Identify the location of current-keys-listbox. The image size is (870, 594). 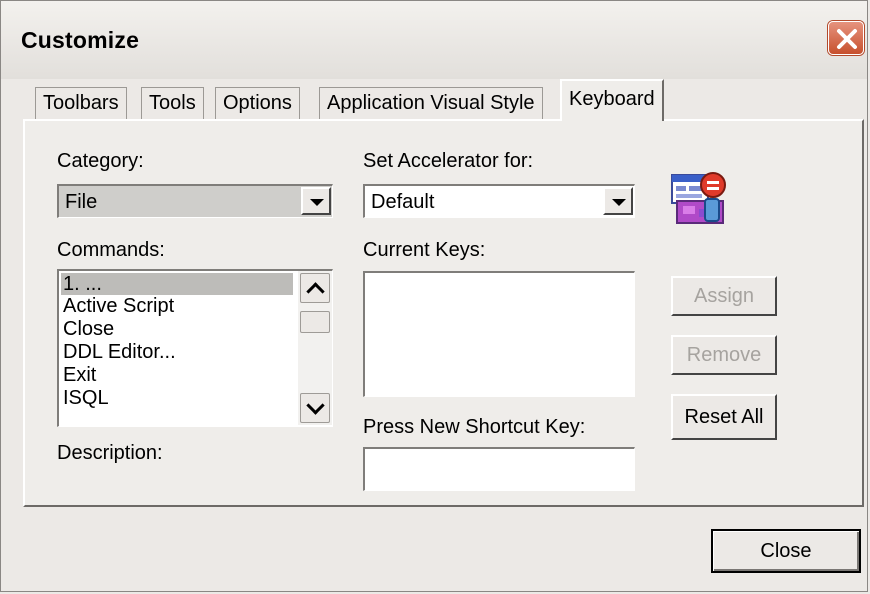
(499, 334).